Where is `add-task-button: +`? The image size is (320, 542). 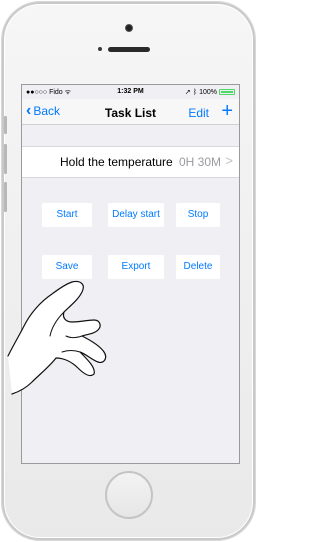 add-task-button: + is located at coordinates (227, 111).